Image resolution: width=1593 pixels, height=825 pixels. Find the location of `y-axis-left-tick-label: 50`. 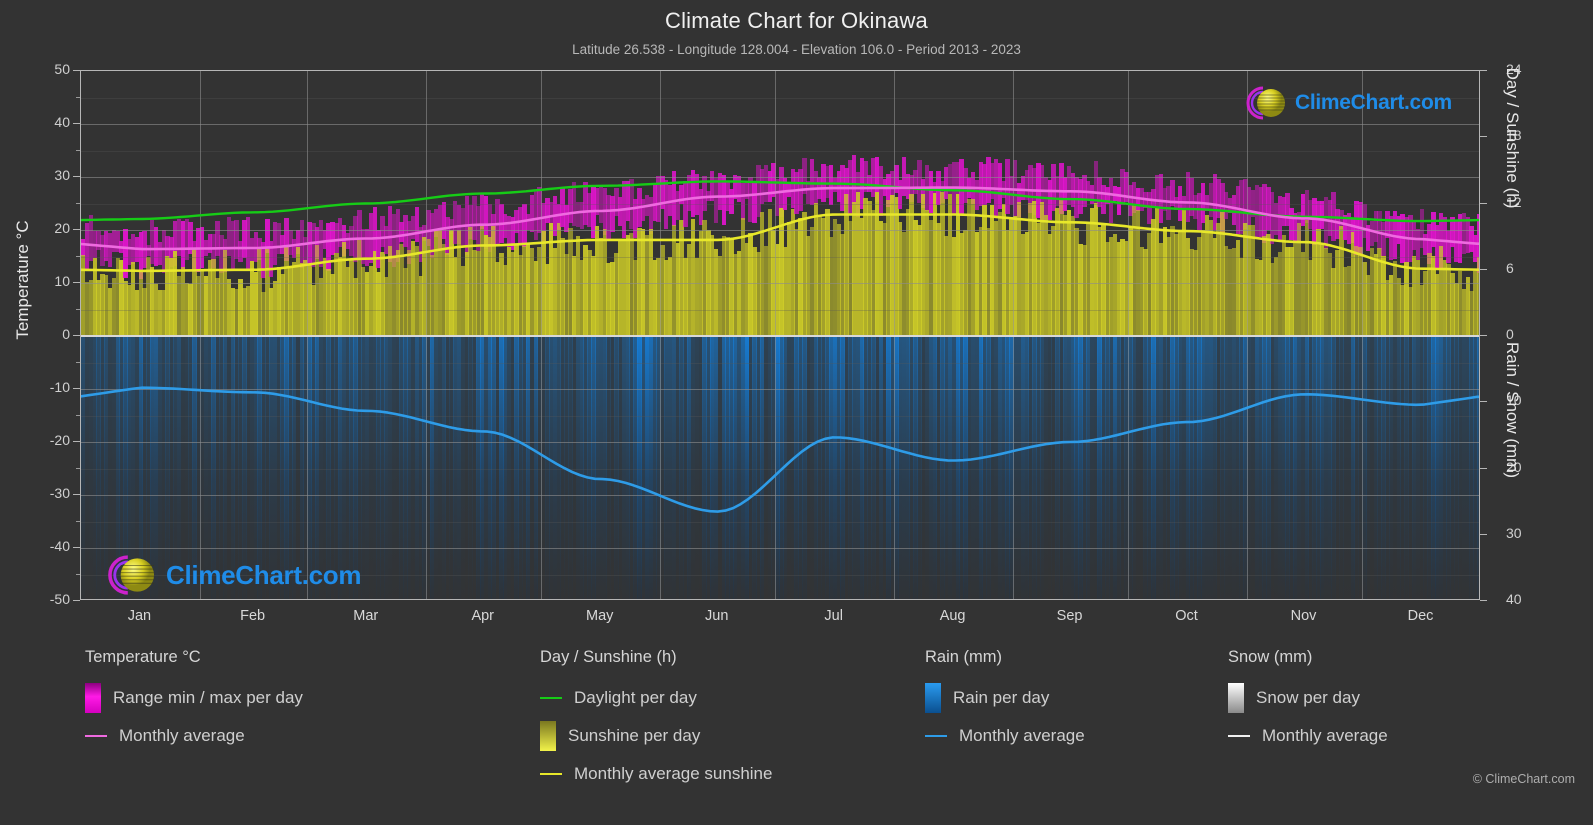

y-axis-left-tick-label: 50 is located at coordinates (62, 69).